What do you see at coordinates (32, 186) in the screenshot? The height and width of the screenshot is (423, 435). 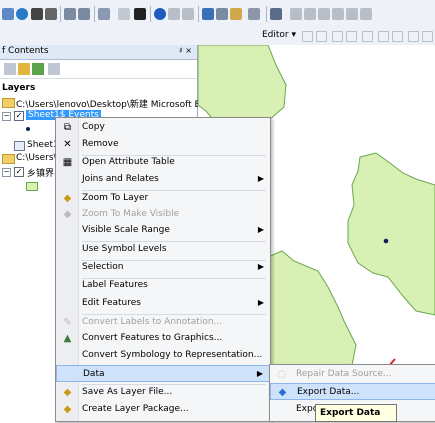 I see `polygon-symbol` at bounding box center [32, 186].